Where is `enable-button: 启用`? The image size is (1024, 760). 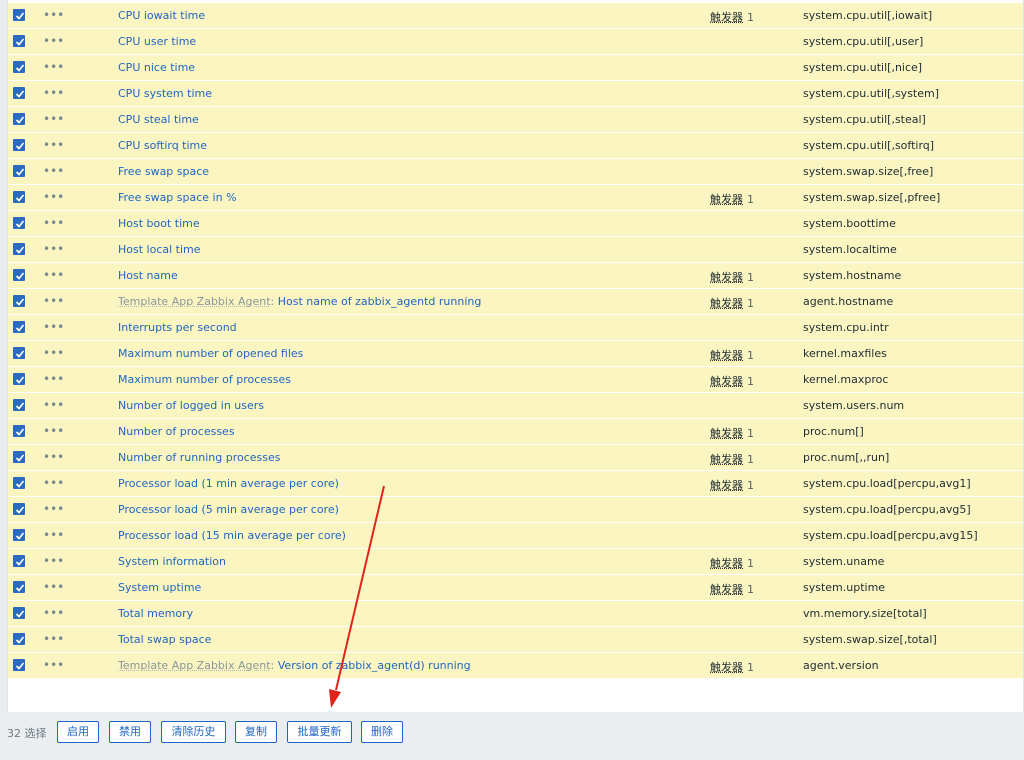 enable-button: 启用 is located at coordinates (78, 732).